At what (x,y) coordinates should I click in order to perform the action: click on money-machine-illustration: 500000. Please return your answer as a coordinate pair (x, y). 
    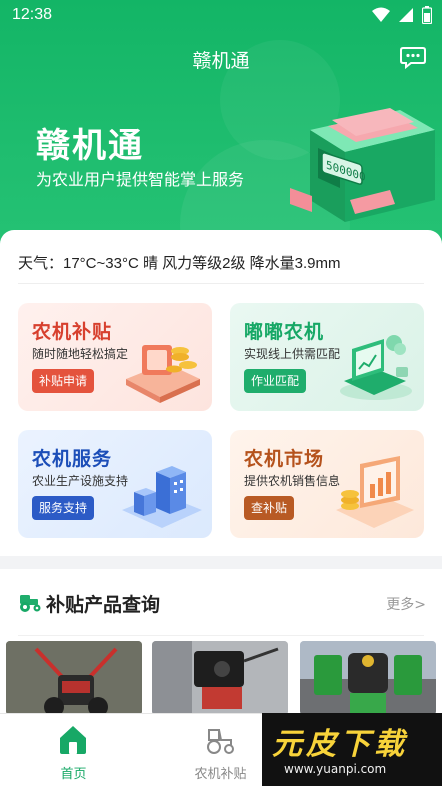
    Looking at the image, I should click on (362, 165).